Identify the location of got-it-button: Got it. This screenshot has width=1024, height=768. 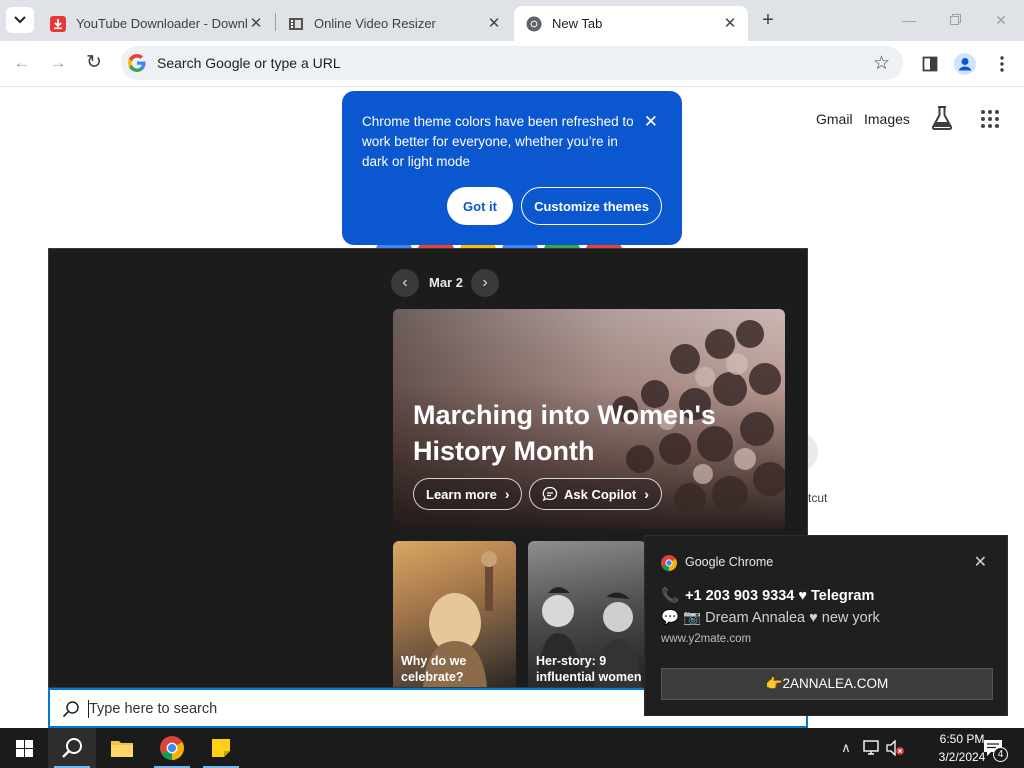
(480, 206).